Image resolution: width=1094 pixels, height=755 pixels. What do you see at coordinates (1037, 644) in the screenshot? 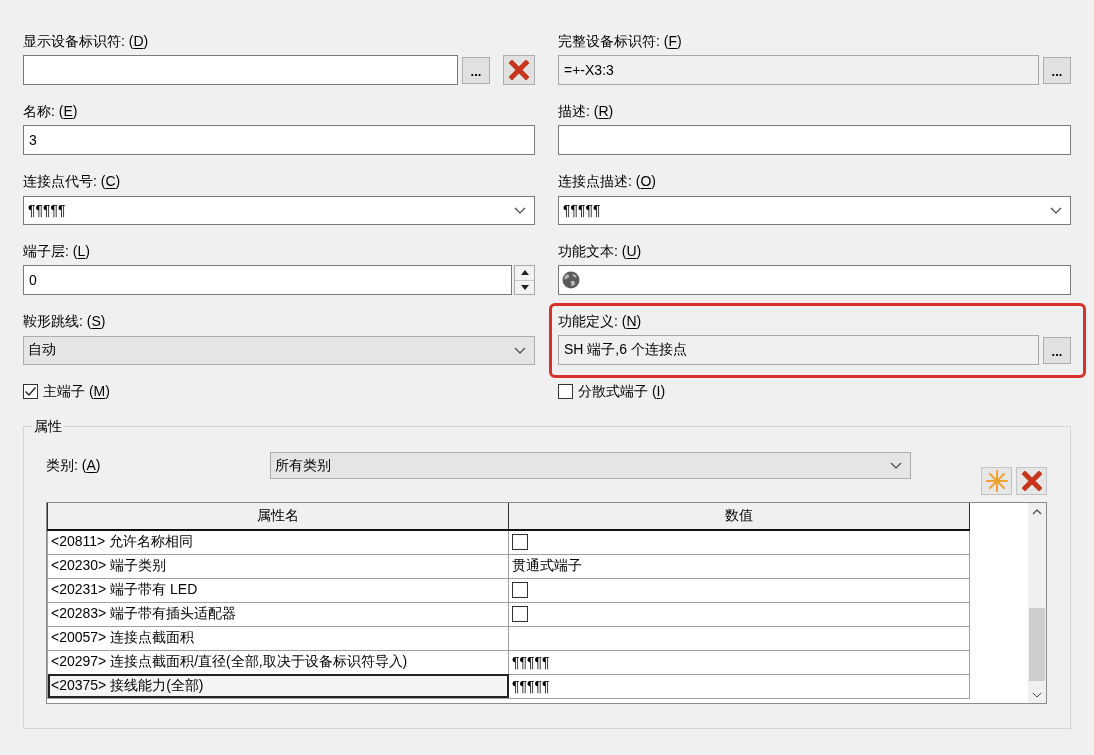
I see `scrollbar-thumb` at bounding box center [1037, 644].